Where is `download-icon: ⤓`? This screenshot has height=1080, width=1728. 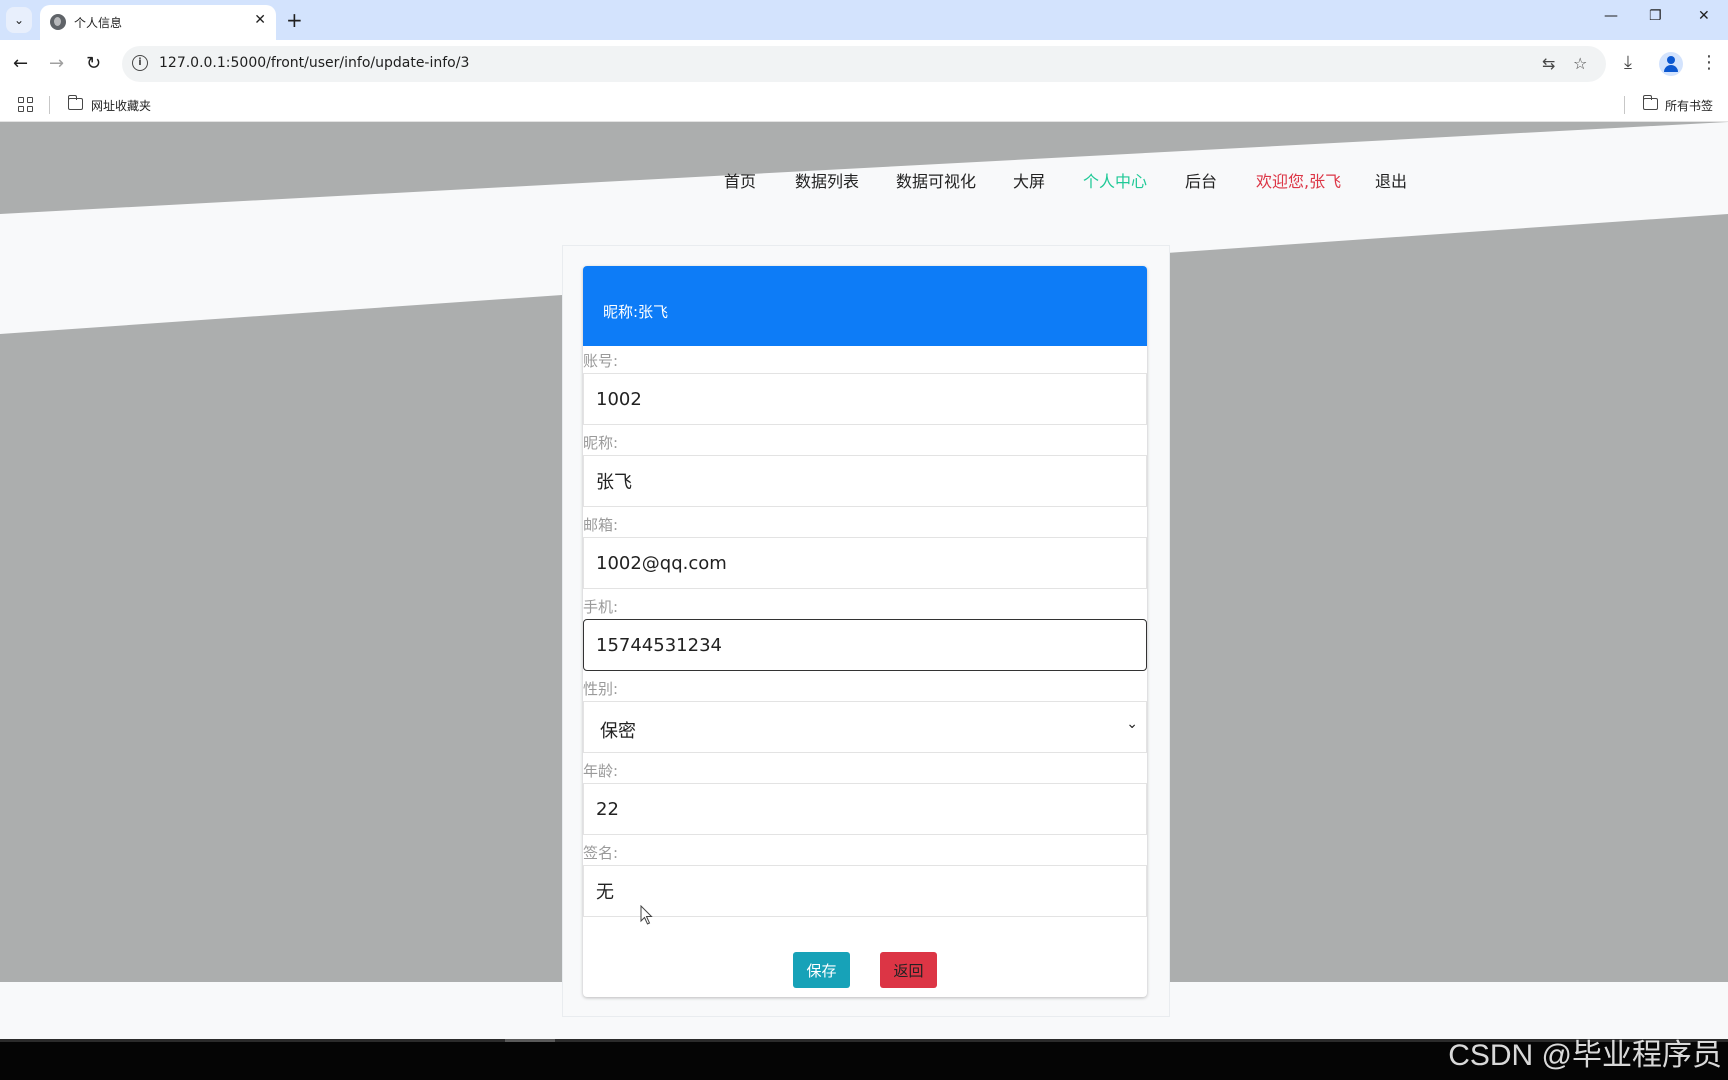 download-icon: ⤓ is located at coordinates (1628, 62).